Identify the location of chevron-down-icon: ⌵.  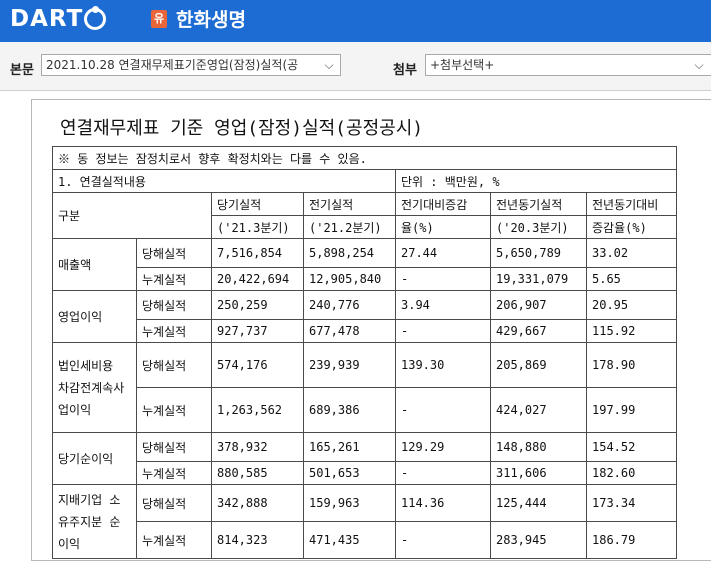
(329, 65).